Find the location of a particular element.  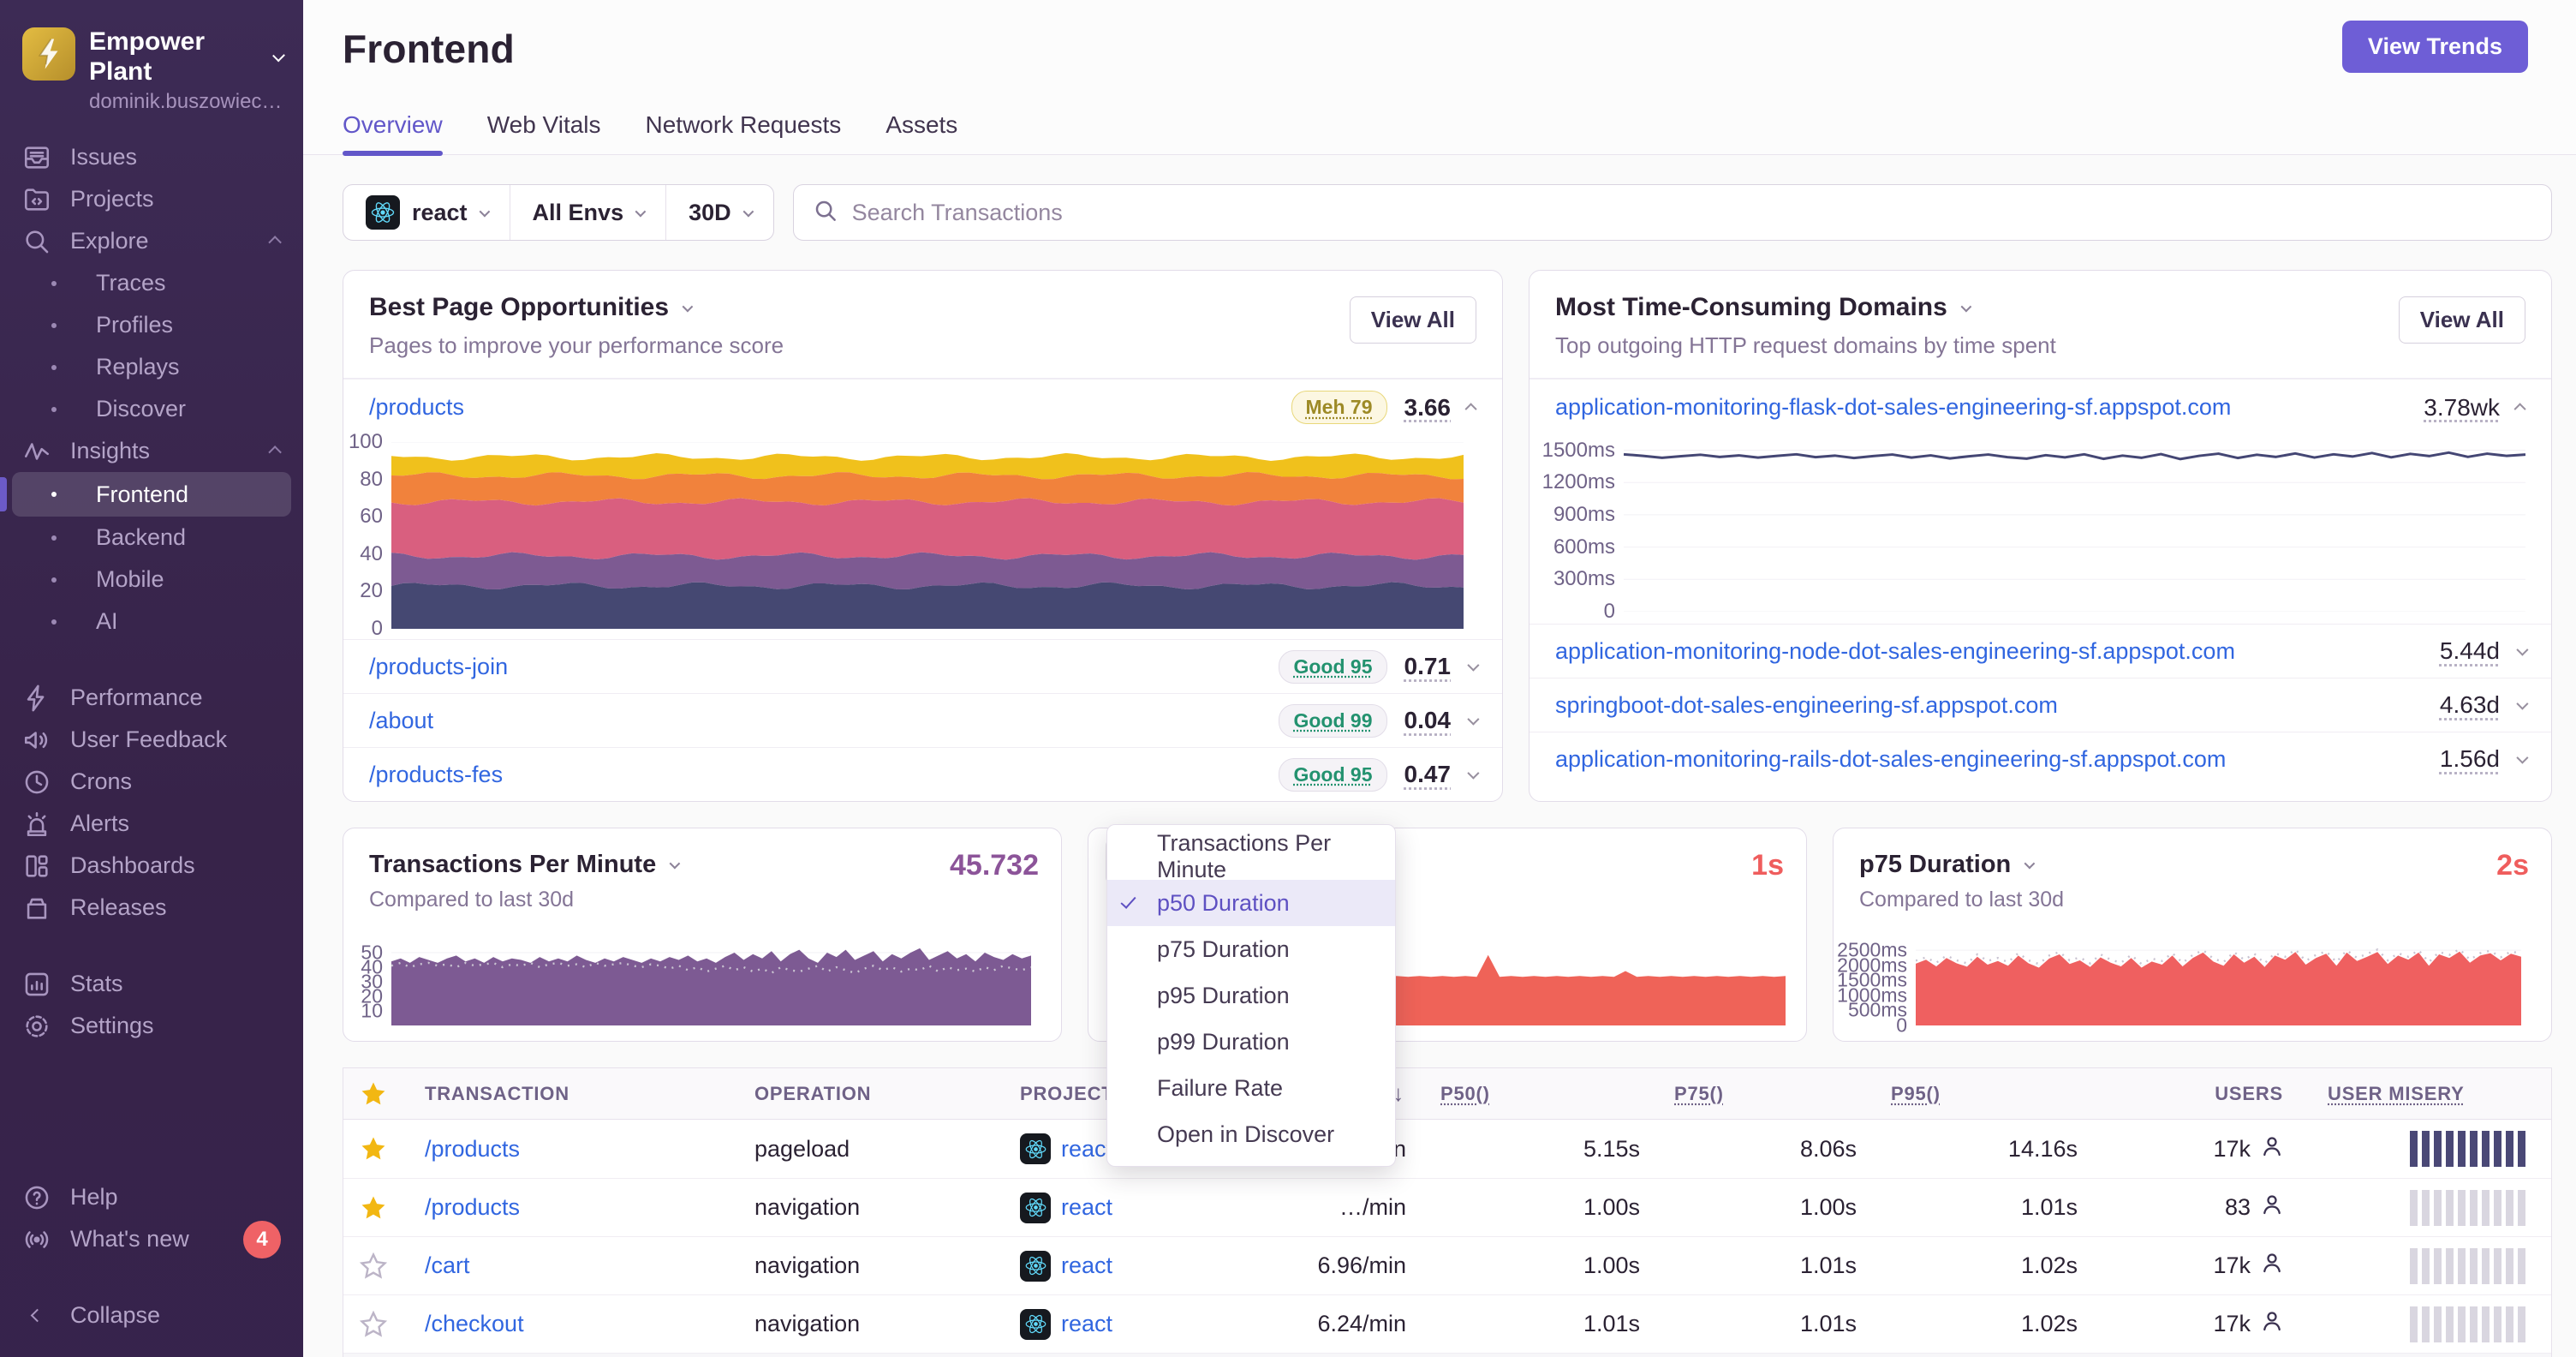

tab-assets: Assets is located at coordinates (921, 133).